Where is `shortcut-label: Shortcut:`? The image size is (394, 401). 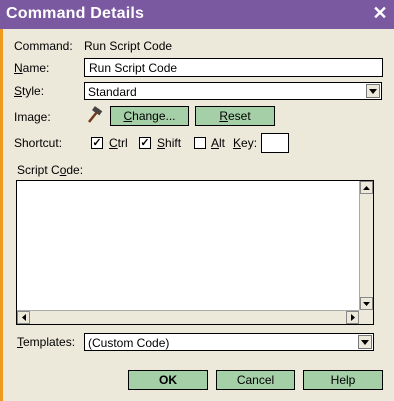 shortcut-label: Shortcut: is located at coordinates (38, 143).